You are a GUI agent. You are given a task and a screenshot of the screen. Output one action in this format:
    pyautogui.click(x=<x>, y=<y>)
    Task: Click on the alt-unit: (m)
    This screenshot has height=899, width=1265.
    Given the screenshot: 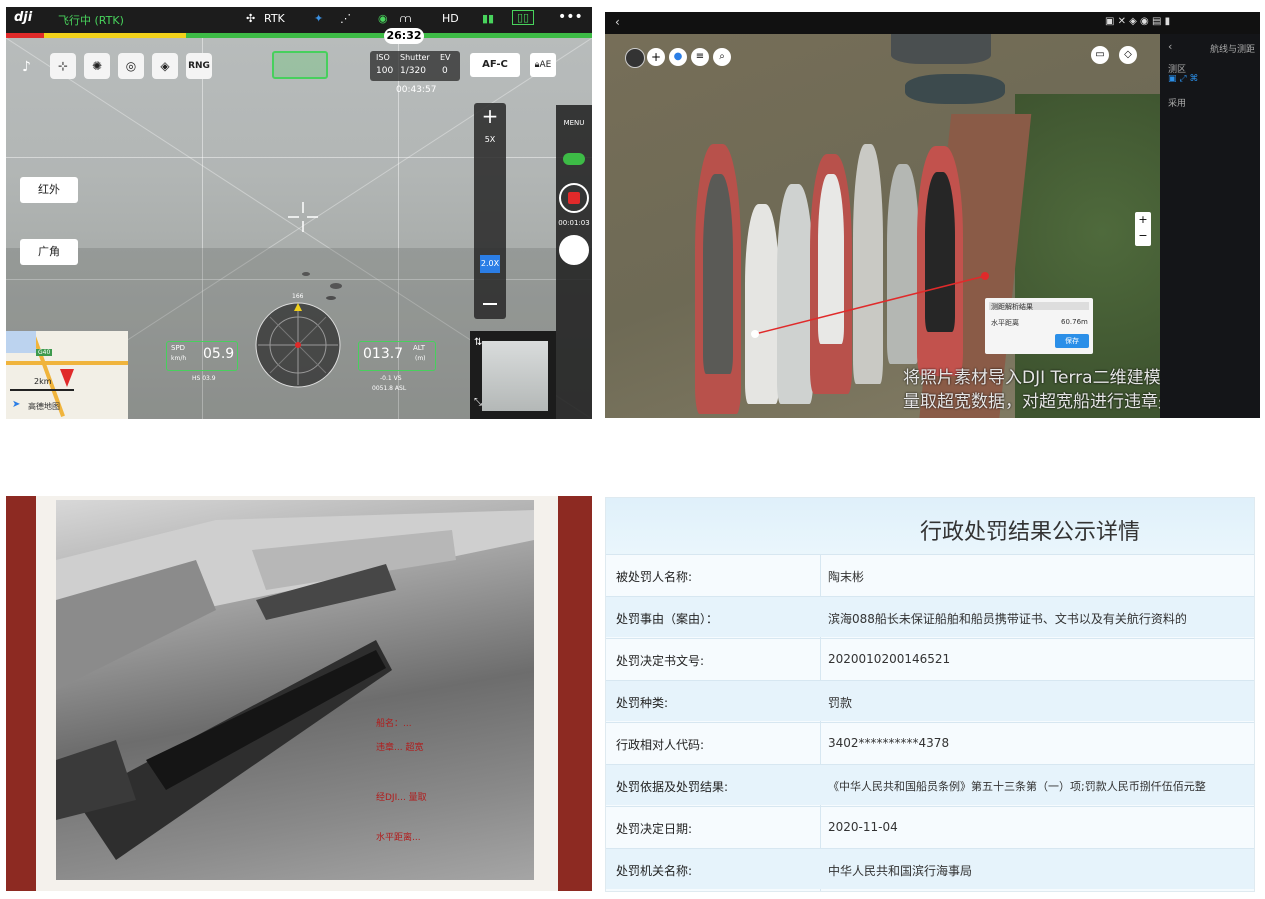 What is the action you would take?
    pyautogui.click(x=420, y=358)
    